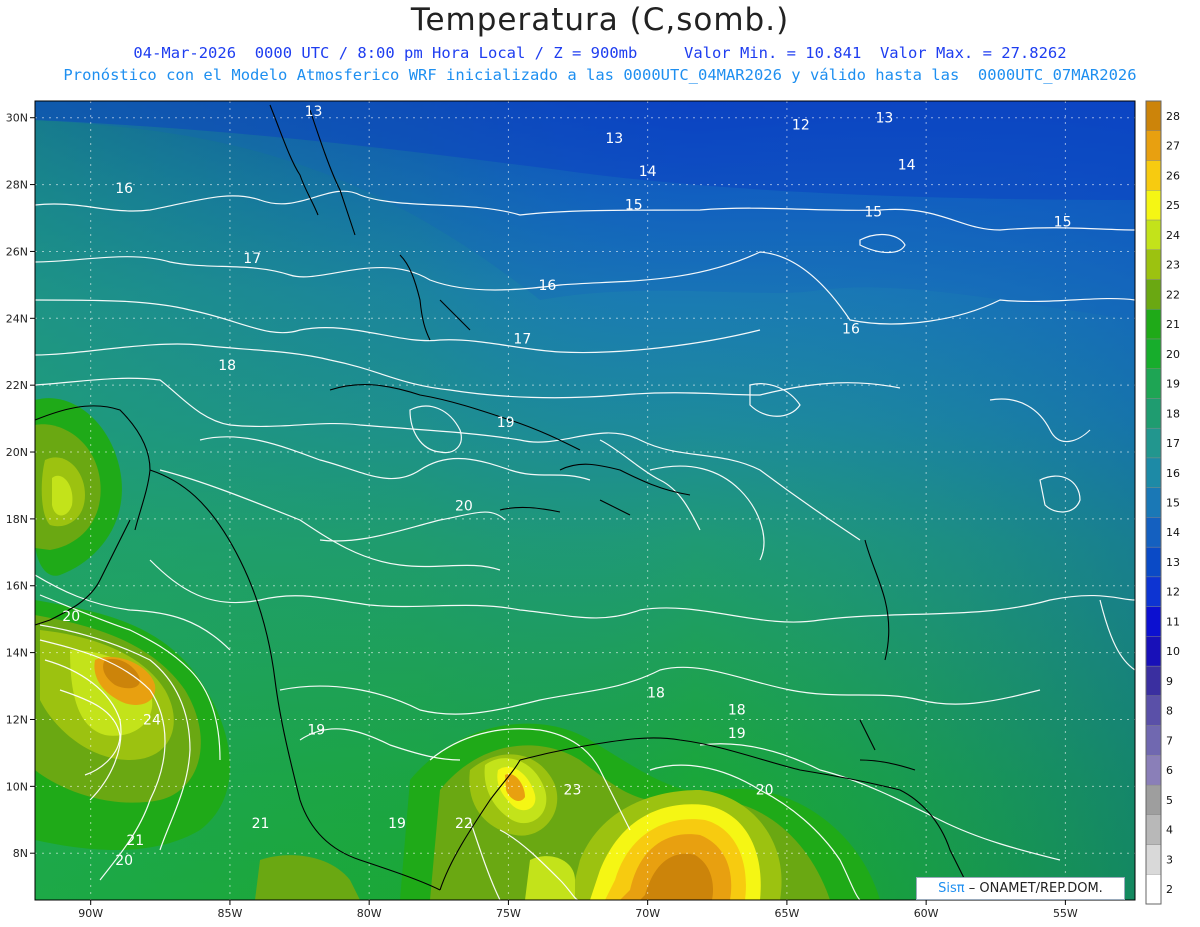 The width and height of the screenshot is (1200, 927). Describe the element at coordinates (1035, 888) in the screenshot. I see `credit-org: – ONAMET/REP.DOM.` at that location.